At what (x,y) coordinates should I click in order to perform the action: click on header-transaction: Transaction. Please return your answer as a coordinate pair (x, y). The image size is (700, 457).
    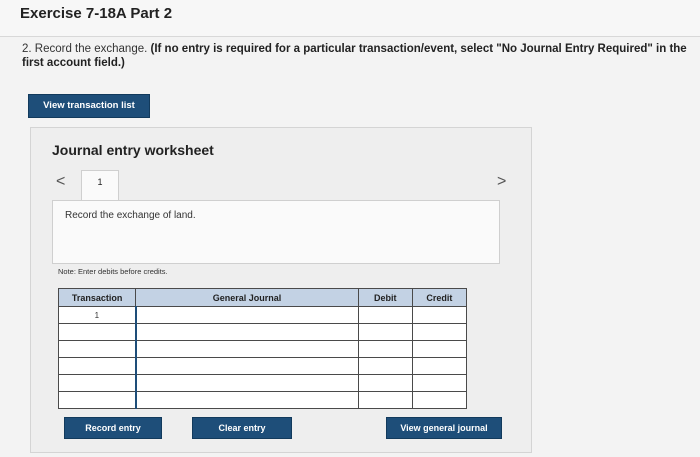
    Looking at the image, I should click on (97, 297).